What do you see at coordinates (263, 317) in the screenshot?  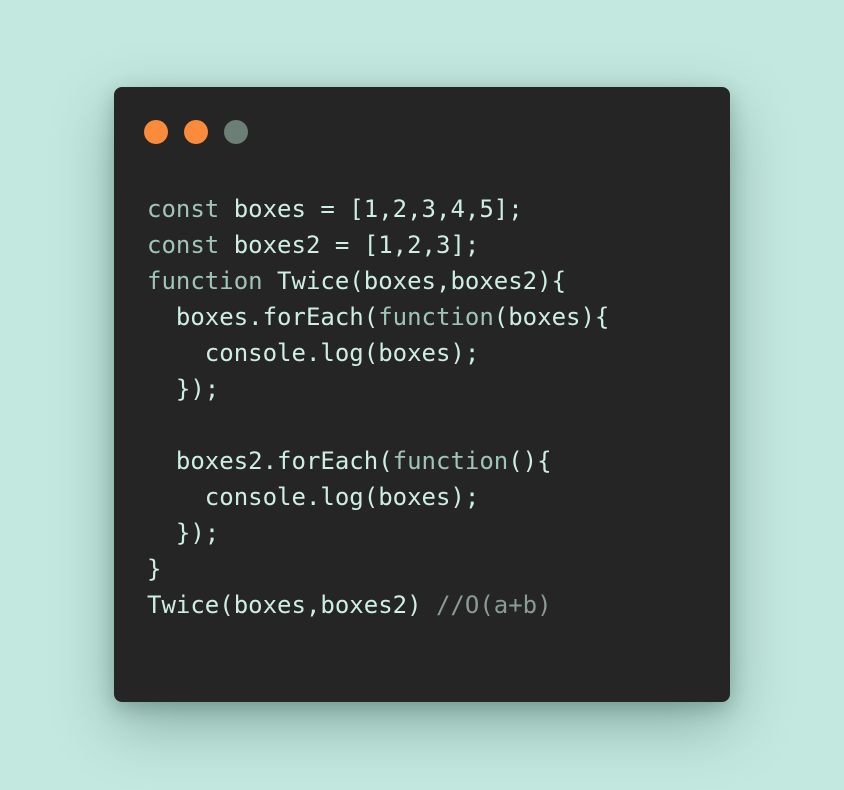 I see `code-text: boxes.forEach(` at bounding box center [263, 317].